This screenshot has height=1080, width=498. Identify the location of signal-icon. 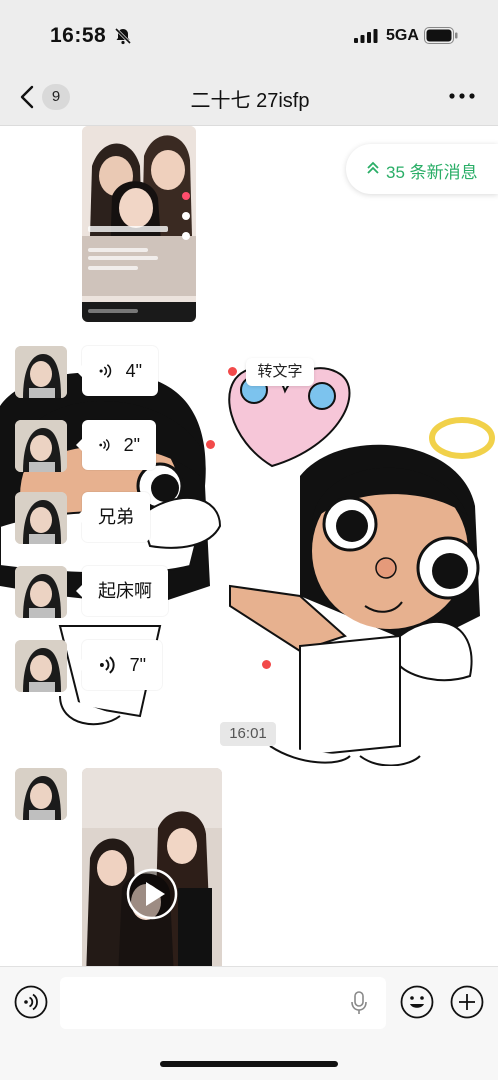
(366, 36).